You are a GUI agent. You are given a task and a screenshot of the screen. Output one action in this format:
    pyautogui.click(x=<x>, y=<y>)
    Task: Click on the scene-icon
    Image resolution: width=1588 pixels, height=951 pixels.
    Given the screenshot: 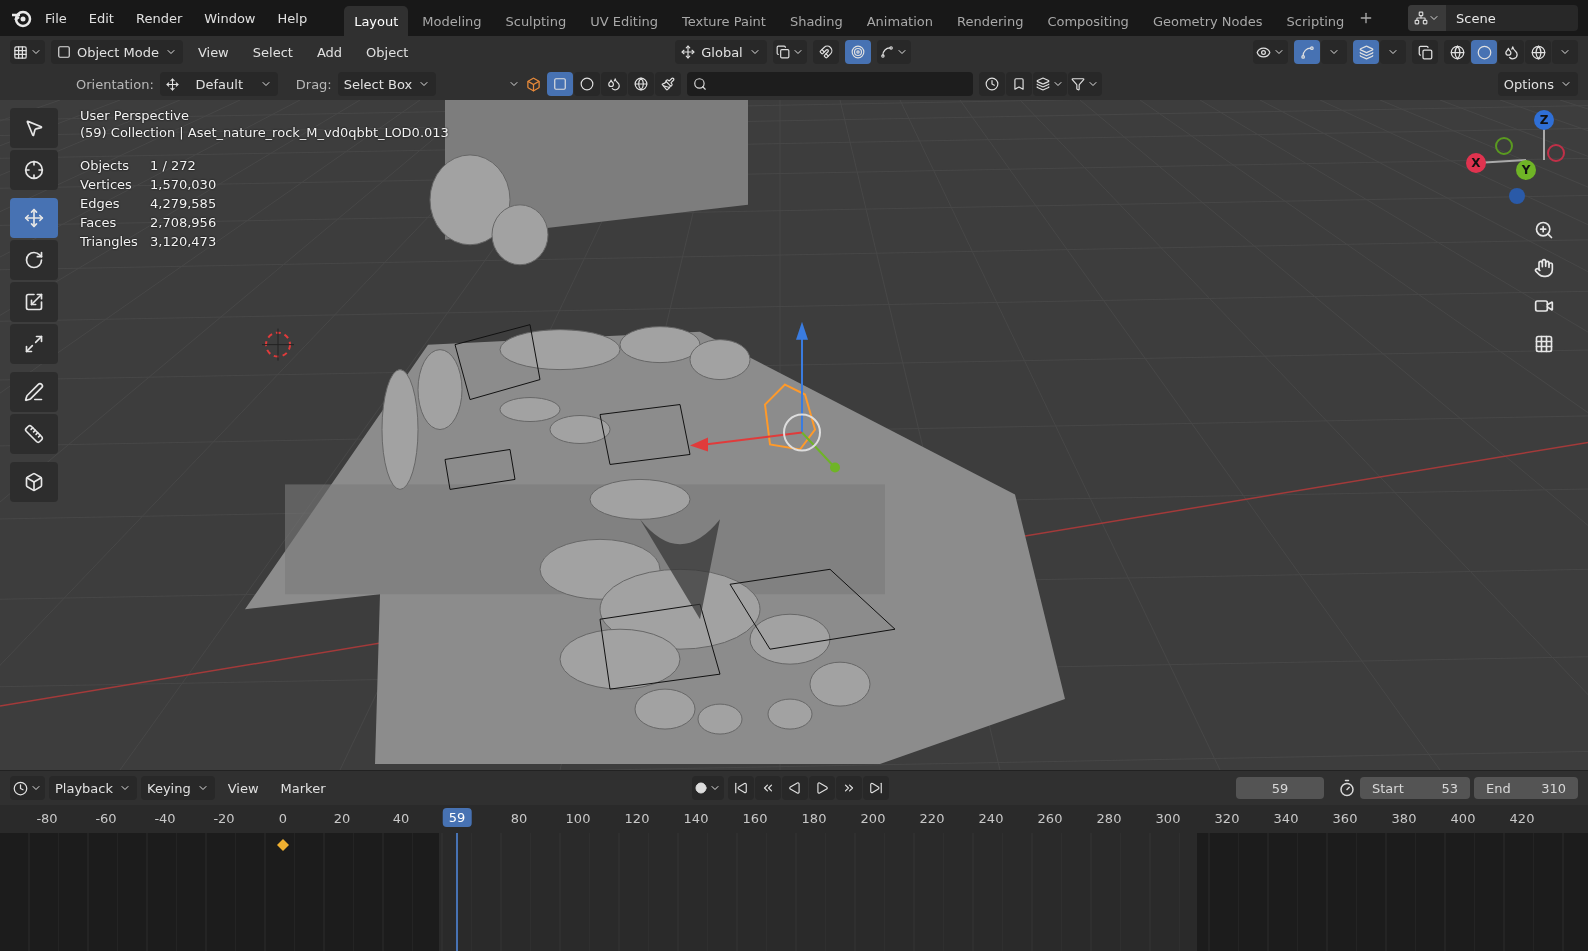 What is the action you would take?
    pyautogui.click(x=1421, y=18)
    